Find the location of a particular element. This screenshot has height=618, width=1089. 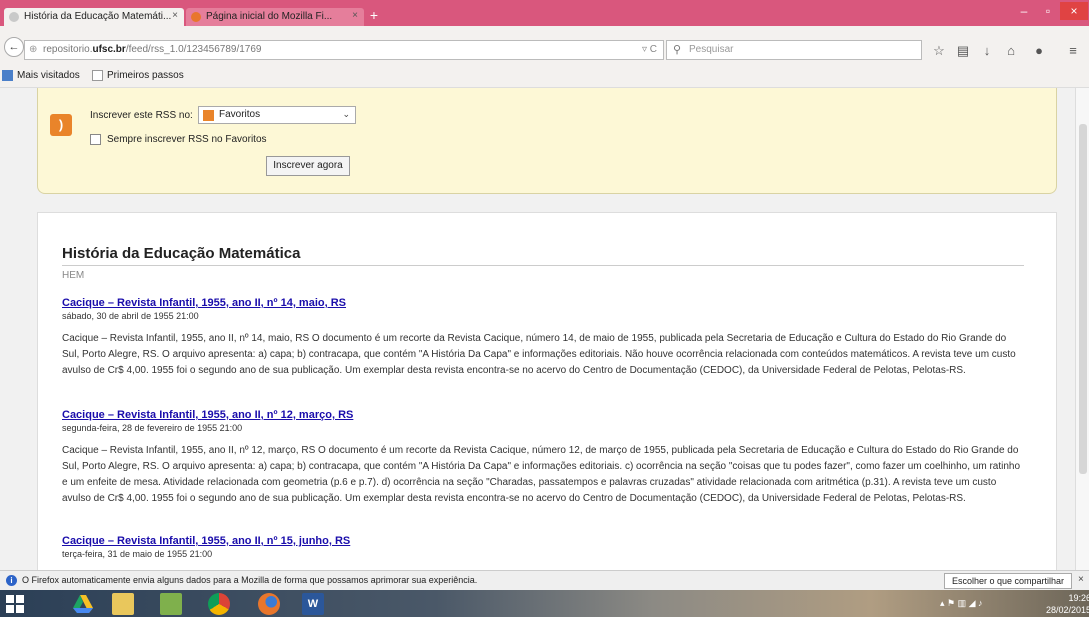

search-placeholder: Pesquisar is located at coordinates (711, 49).